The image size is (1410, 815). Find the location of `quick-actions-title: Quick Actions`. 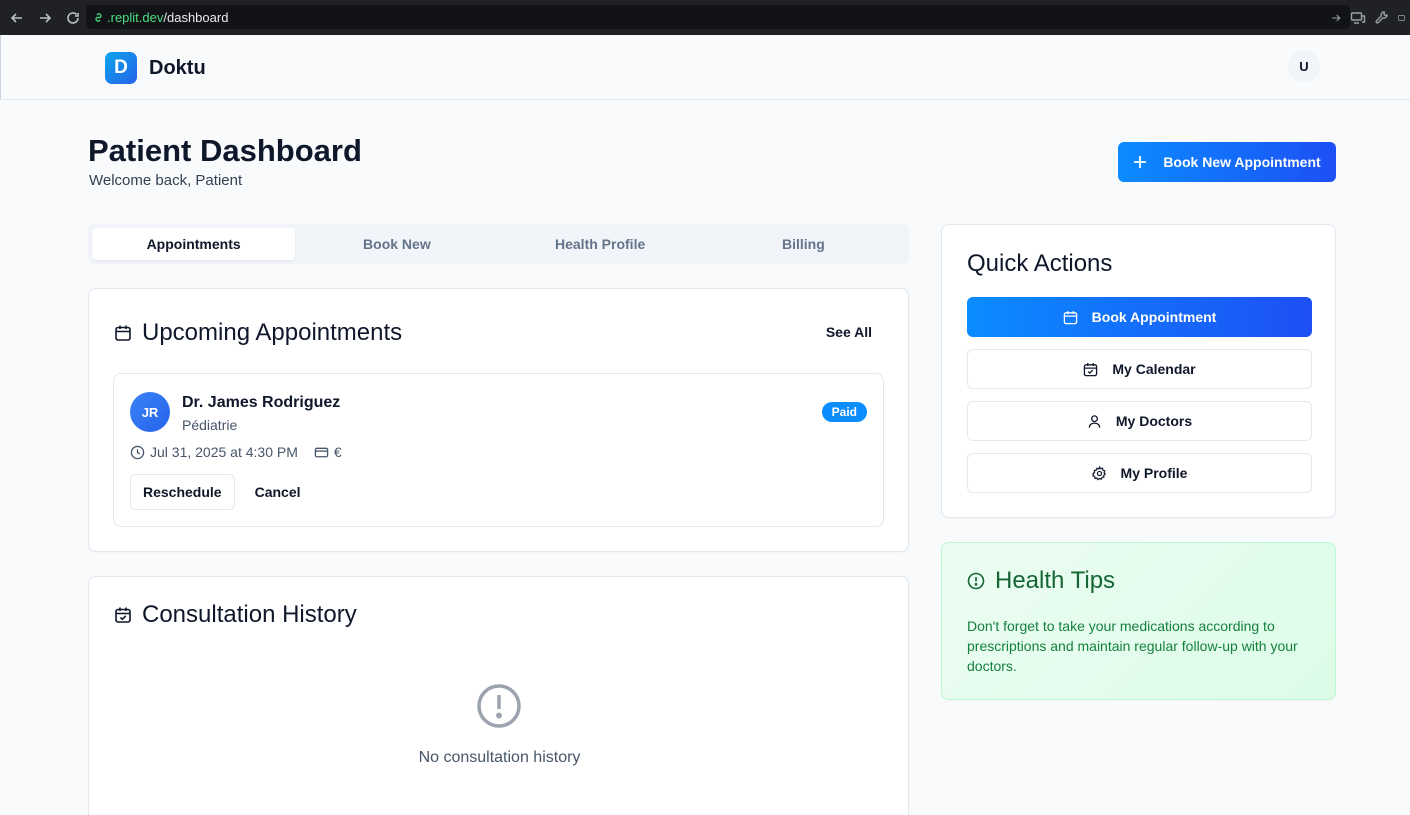

quick-actions-title: Quick Actions is located at coordinates (1040, 263).